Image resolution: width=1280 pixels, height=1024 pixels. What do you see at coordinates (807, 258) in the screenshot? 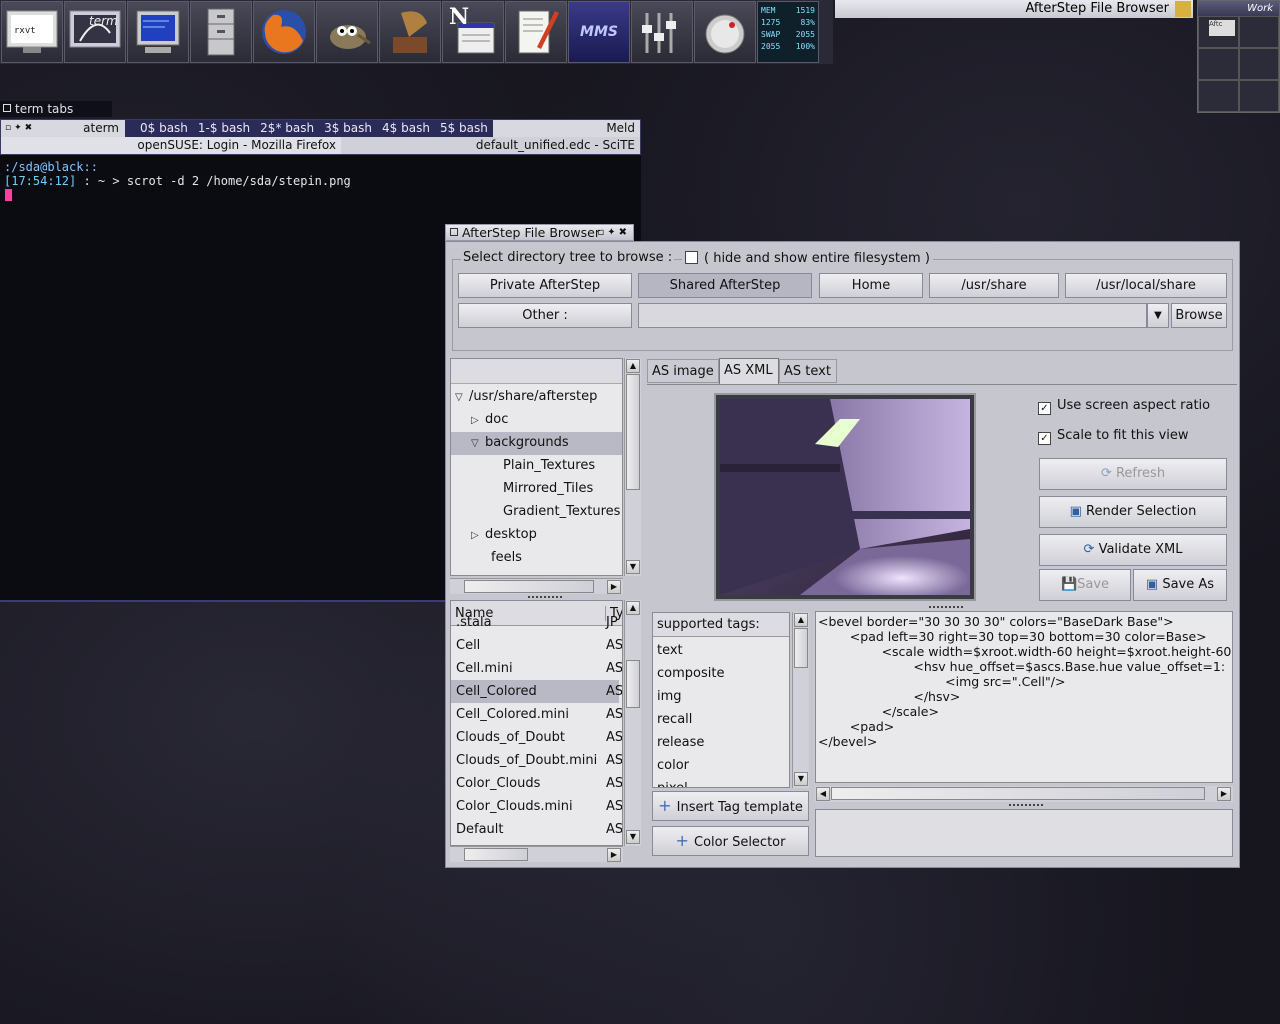
I see `hide-filesystem-toggle: ( hide and show entire filesystem )` at bounding box center [807, 258].